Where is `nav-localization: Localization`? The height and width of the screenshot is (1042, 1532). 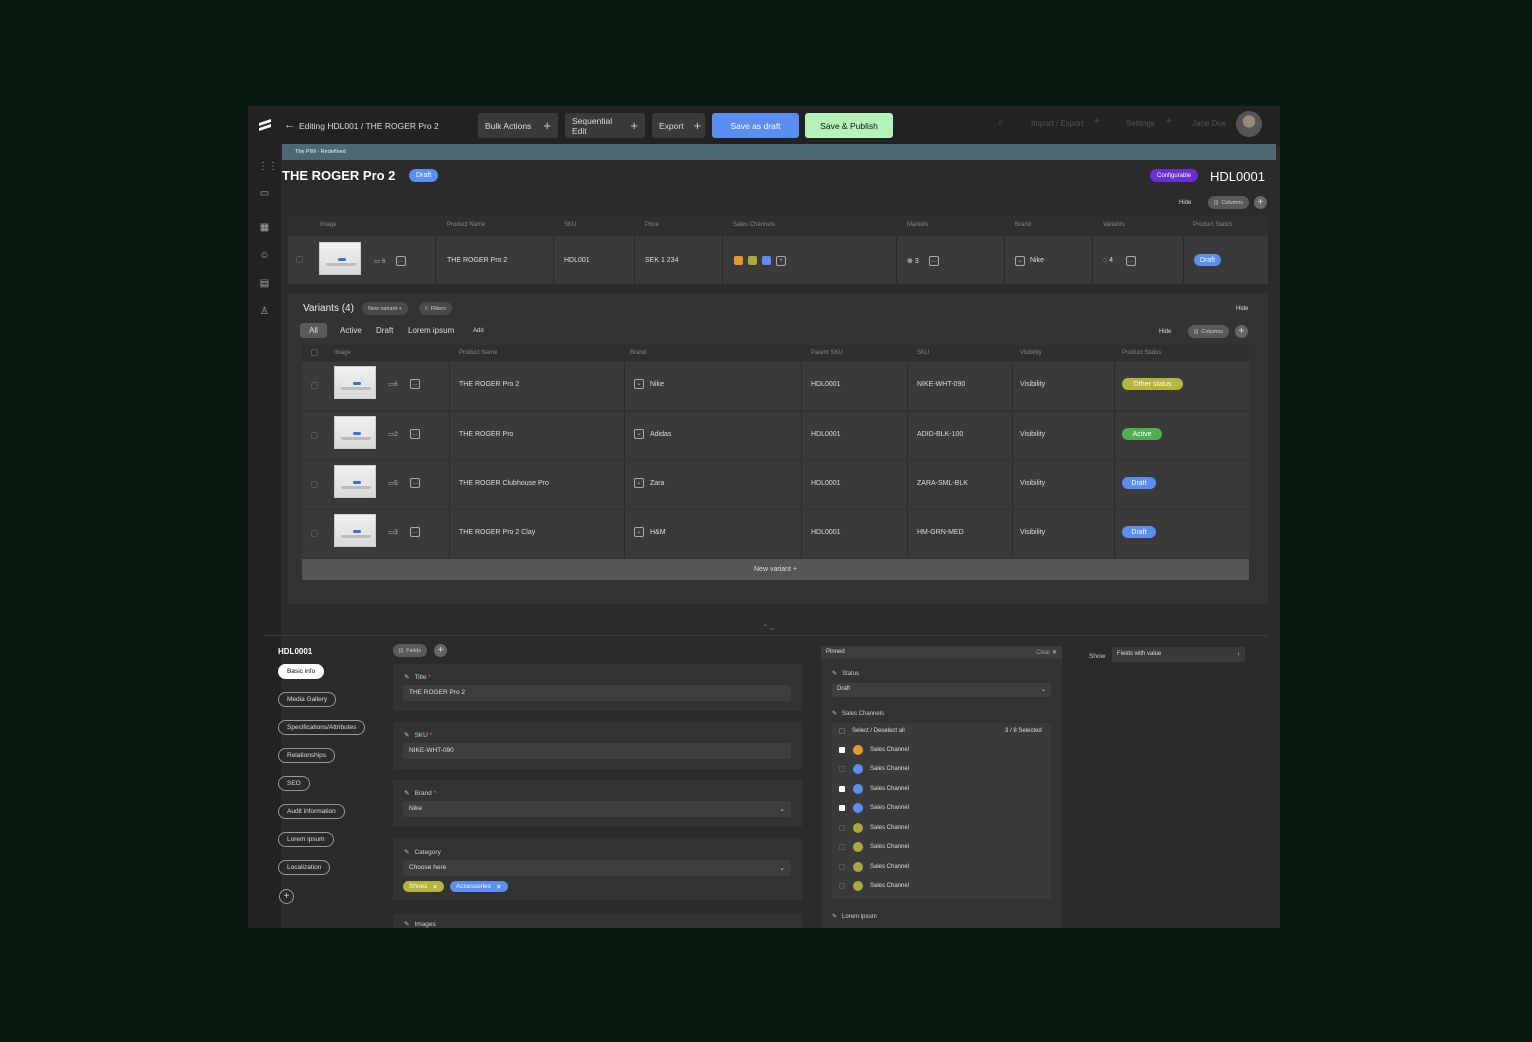 nav-localization: Localization is located at coordinates (304, 867).